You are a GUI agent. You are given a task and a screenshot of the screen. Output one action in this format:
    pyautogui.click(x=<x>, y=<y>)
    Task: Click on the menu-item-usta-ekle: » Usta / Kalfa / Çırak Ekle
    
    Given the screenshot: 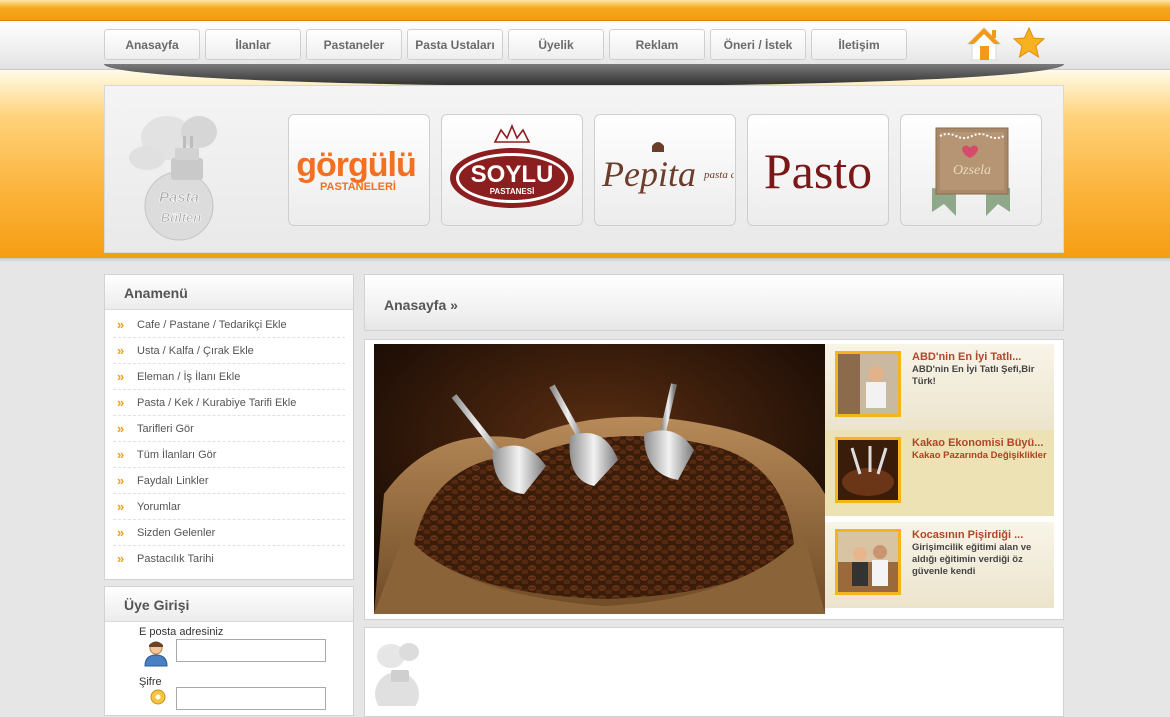 What is the action you would take?
    pyautogui.click(x=229, y=351)
    